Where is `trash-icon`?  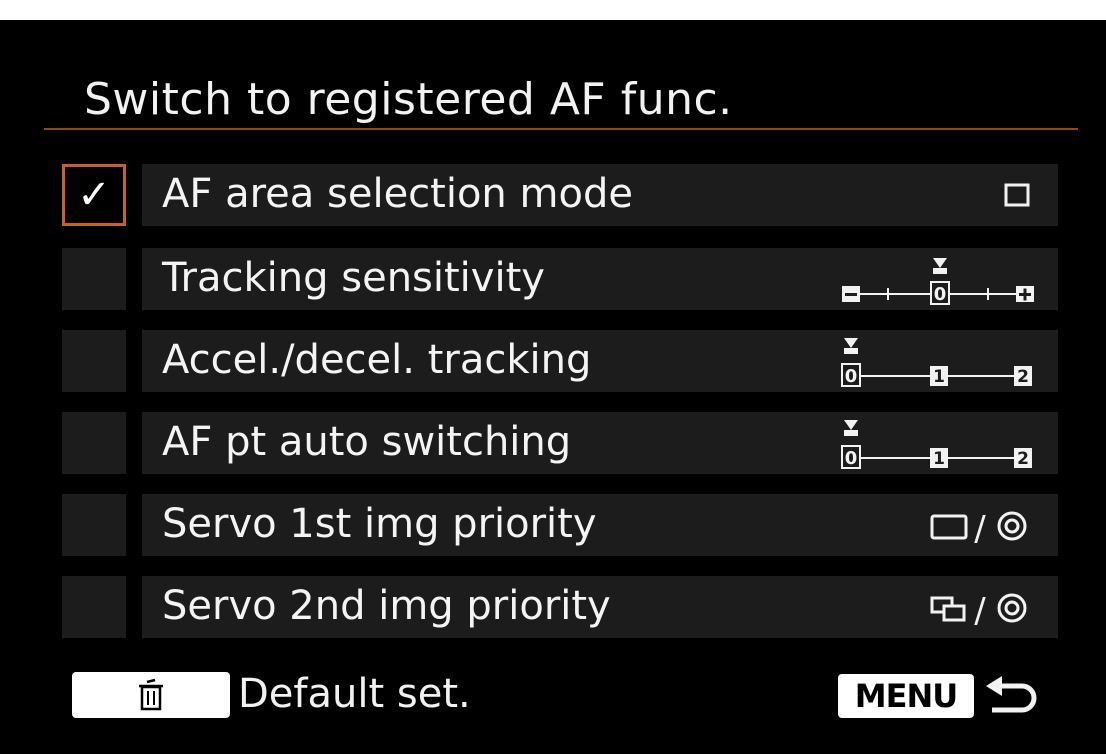
trash-icon is located at coordinates (151, 694).